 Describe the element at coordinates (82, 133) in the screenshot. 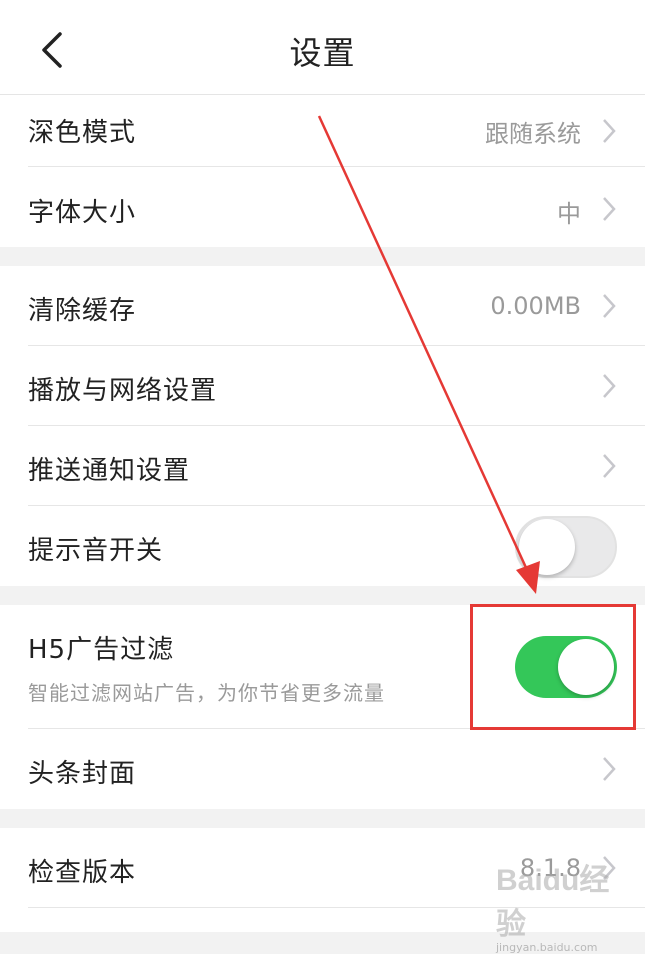

I see `setting-label: 深色模式` at that location.